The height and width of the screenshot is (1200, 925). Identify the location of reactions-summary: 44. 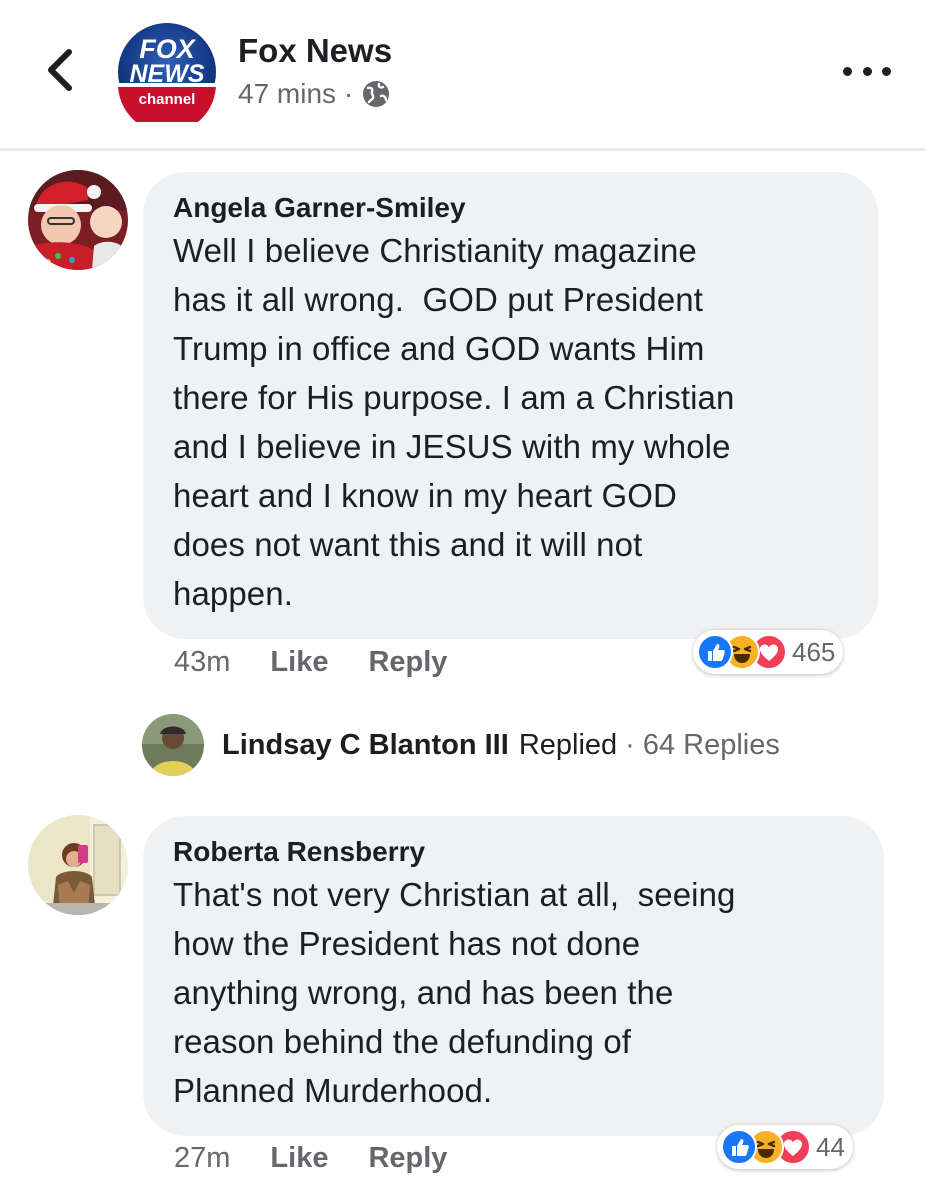
(785, 1147).